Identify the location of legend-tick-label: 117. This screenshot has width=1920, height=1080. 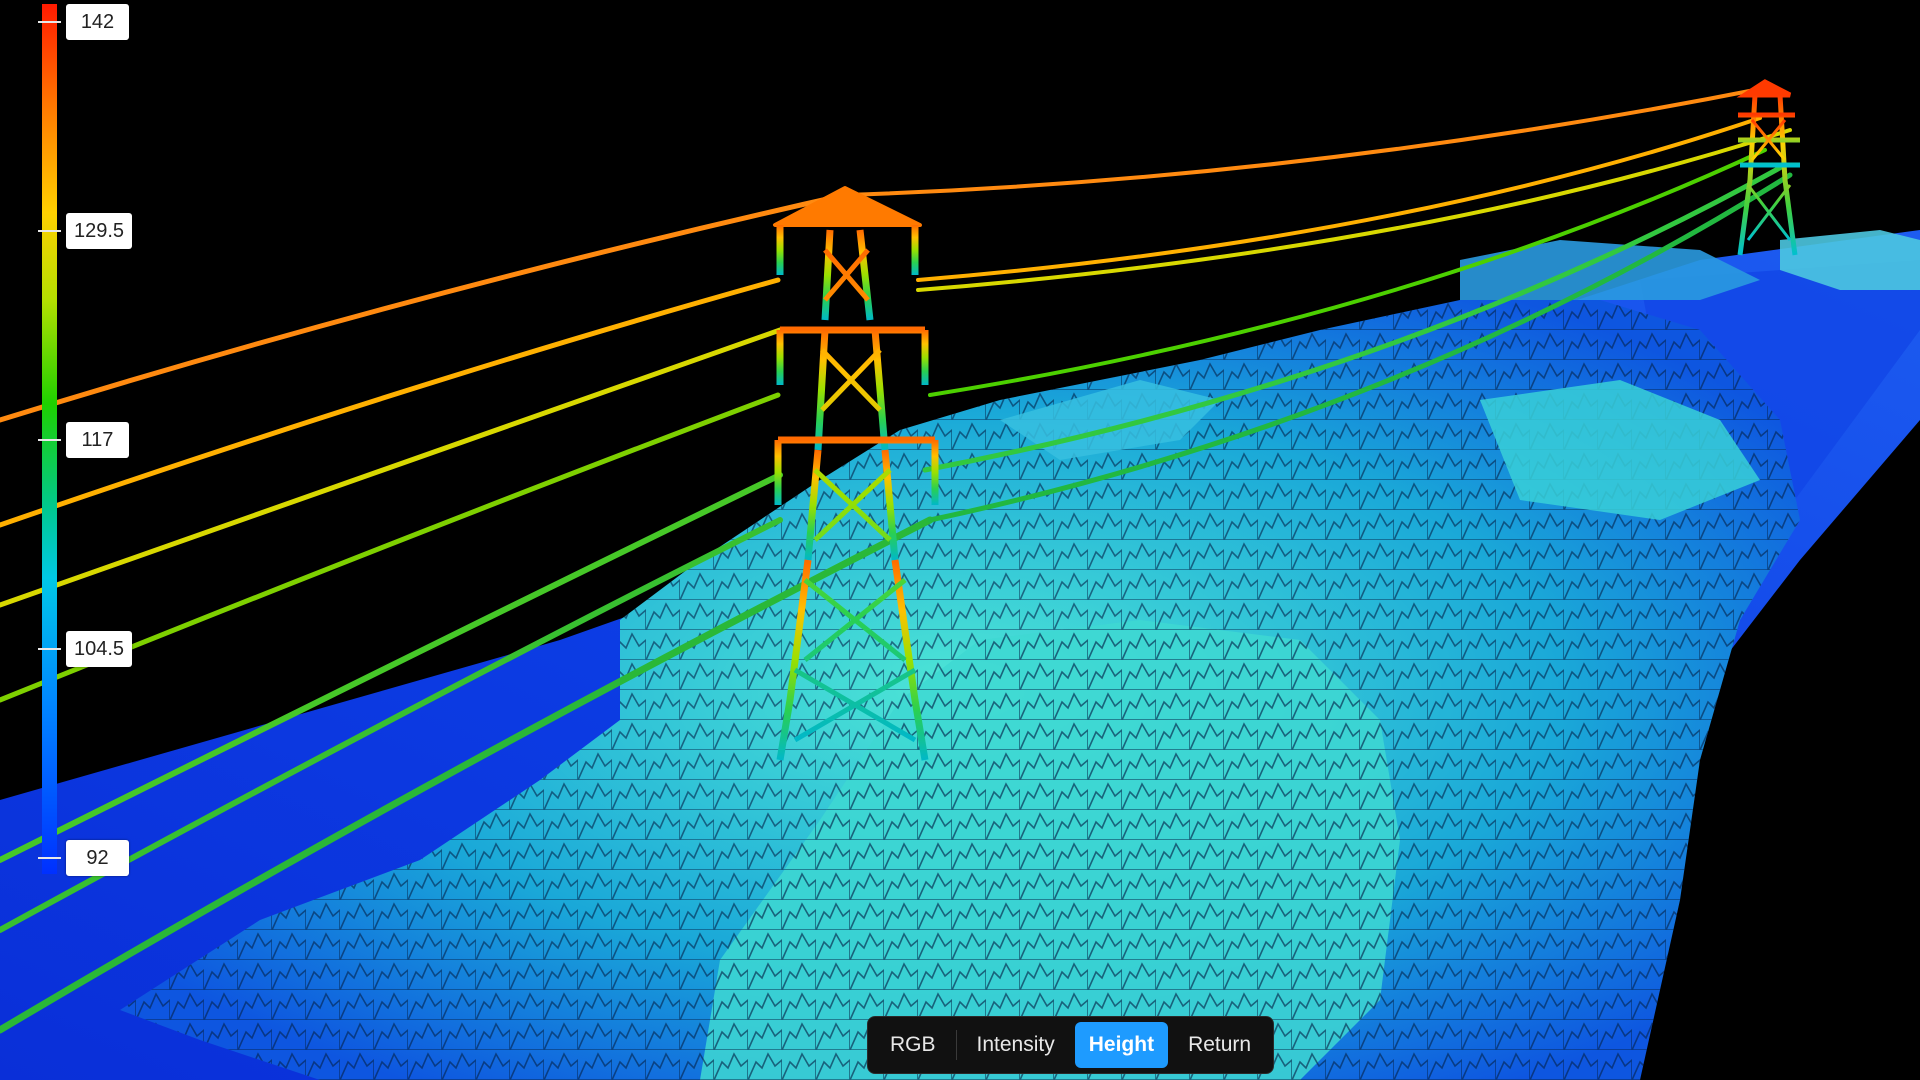
(97, 440).